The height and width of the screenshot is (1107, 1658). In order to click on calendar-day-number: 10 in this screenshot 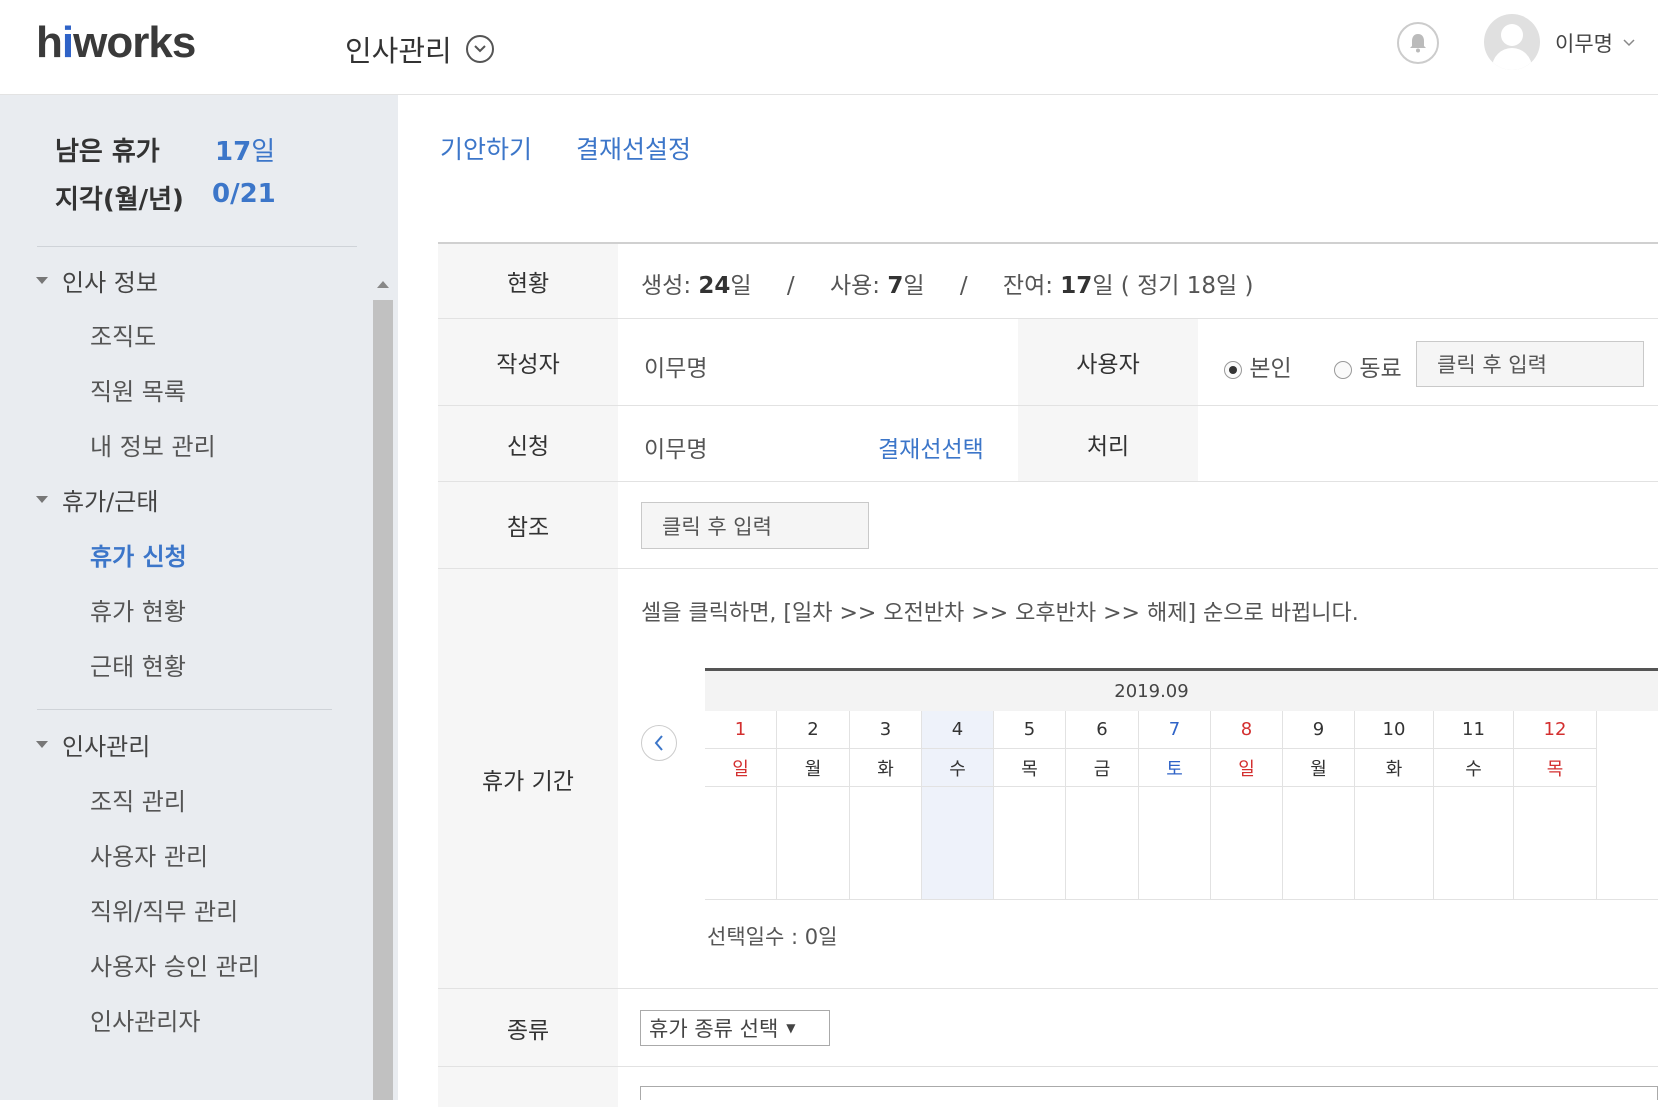, I will do `click(1394, 730)`.